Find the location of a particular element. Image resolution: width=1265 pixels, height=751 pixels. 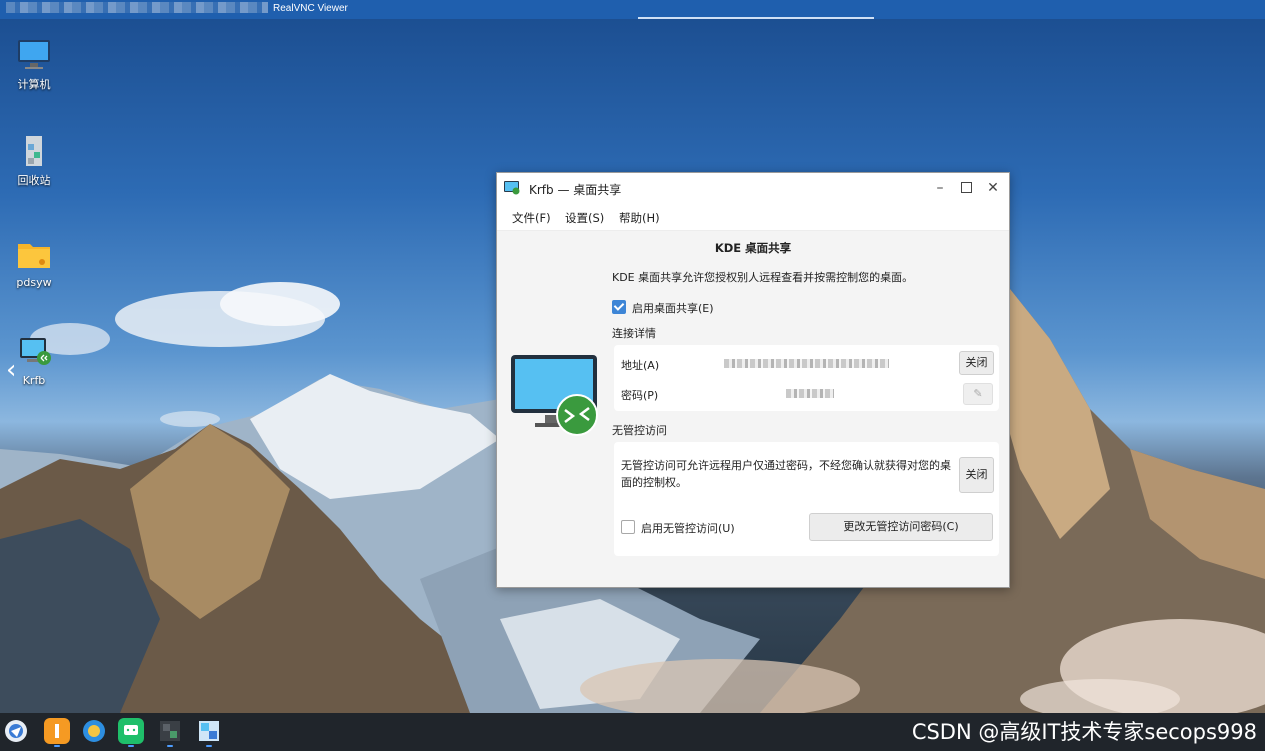

enable-unattended-label: 启用无管控访问(U) is located at coordinates (688, 528).